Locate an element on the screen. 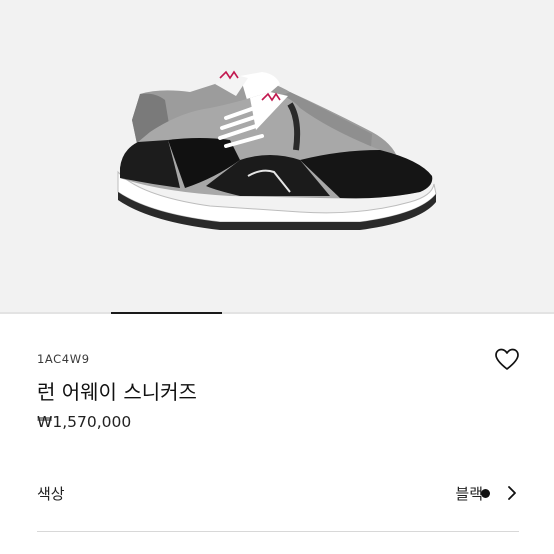  color-selector: 색상 블랙 is located at coordinates (278, 494).